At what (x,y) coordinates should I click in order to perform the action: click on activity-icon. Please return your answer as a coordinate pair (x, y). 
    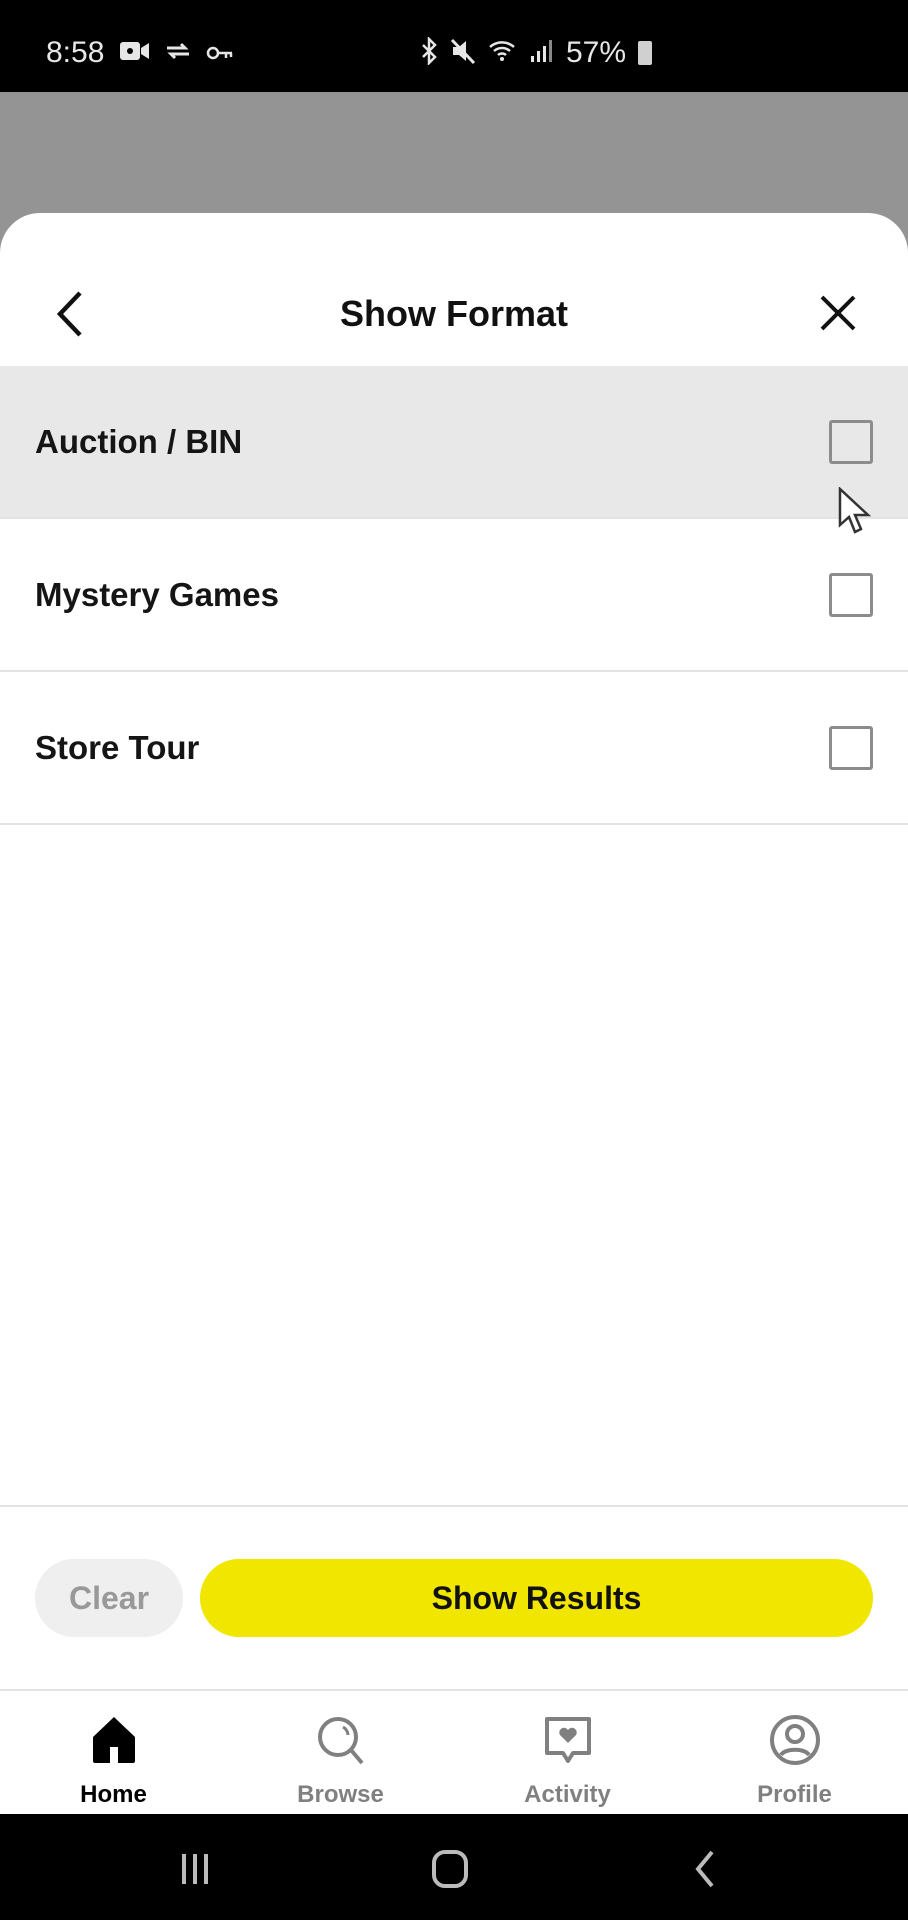
    Looking at the image, I should click on (567, 1740).